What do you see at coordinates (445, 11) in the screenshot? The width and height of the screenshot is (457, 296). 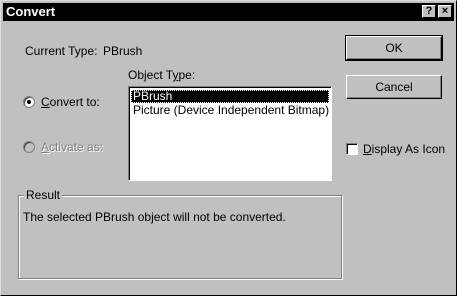 I see `close-button: ×` at bounding box center [445, 11].